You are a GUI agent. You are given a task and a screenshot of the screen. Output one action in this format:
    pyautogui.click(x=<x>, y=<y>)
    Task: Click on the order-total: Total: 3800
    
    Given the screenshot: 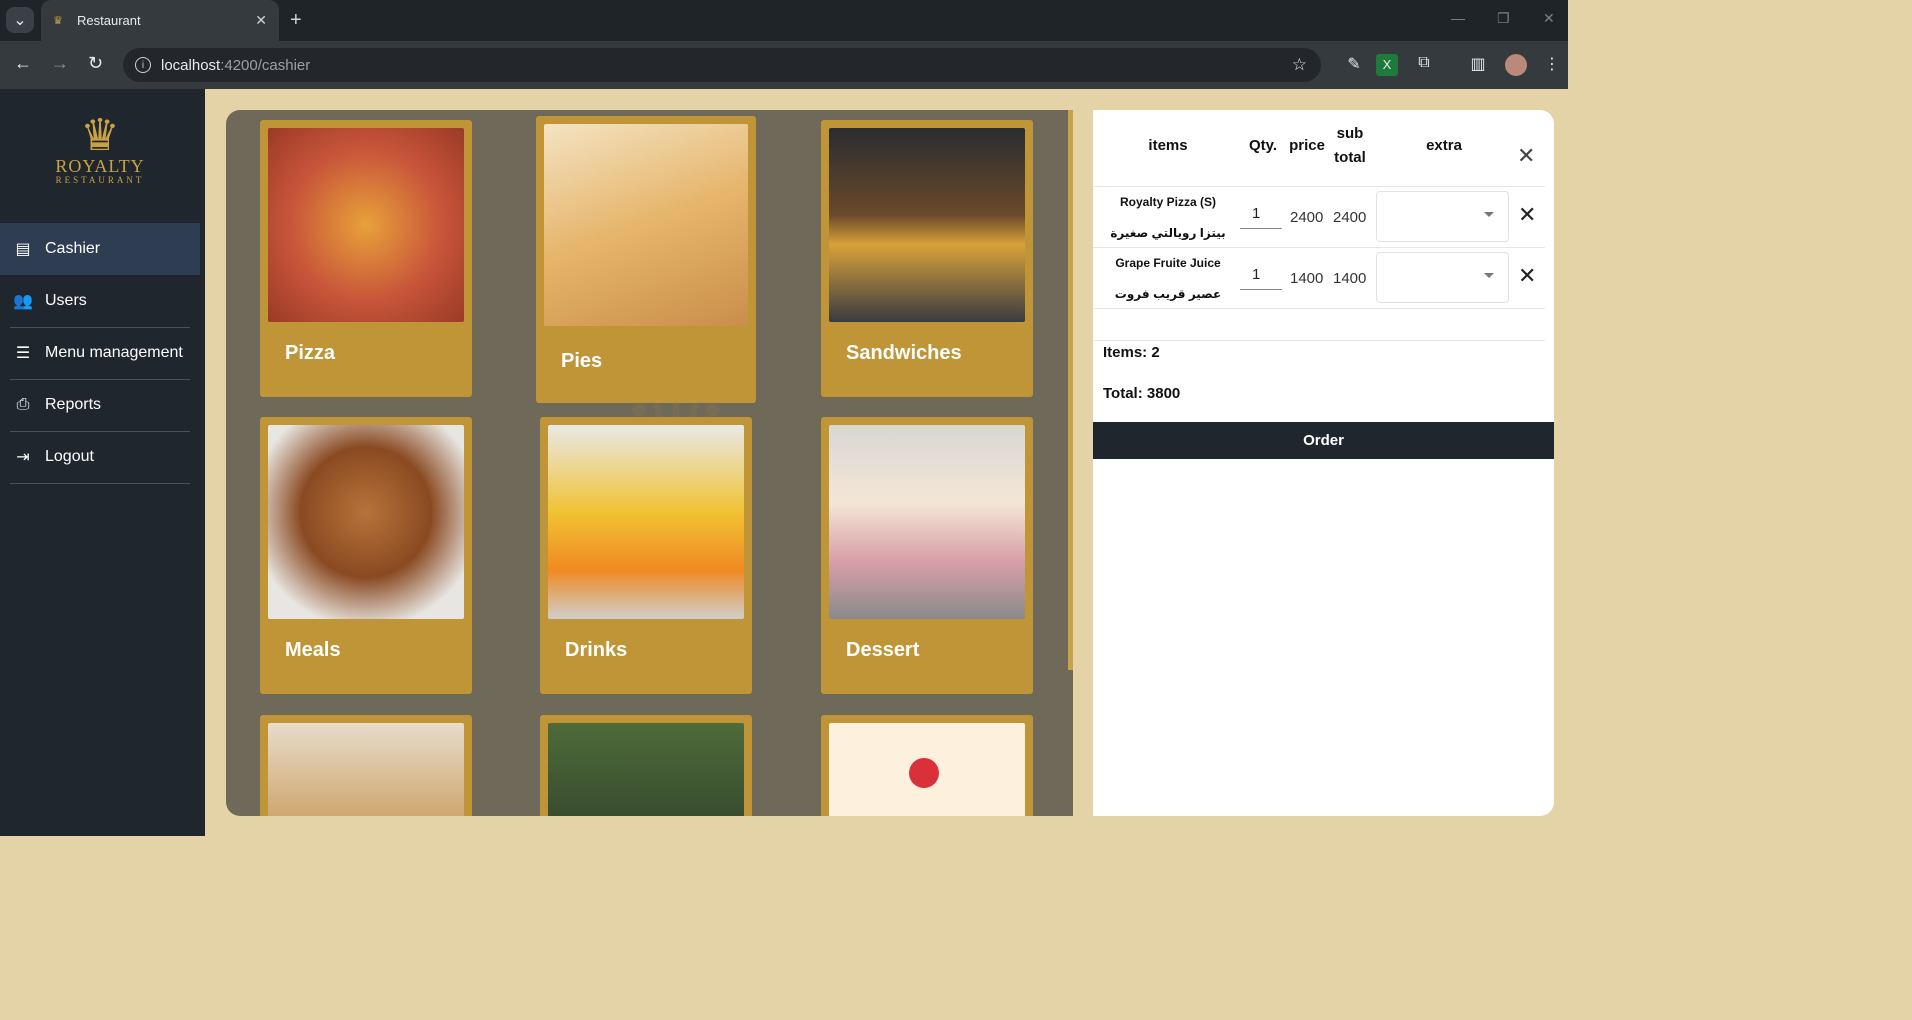 What is the action you would take?
    pyautogui.click(x=1142, y=393)
    